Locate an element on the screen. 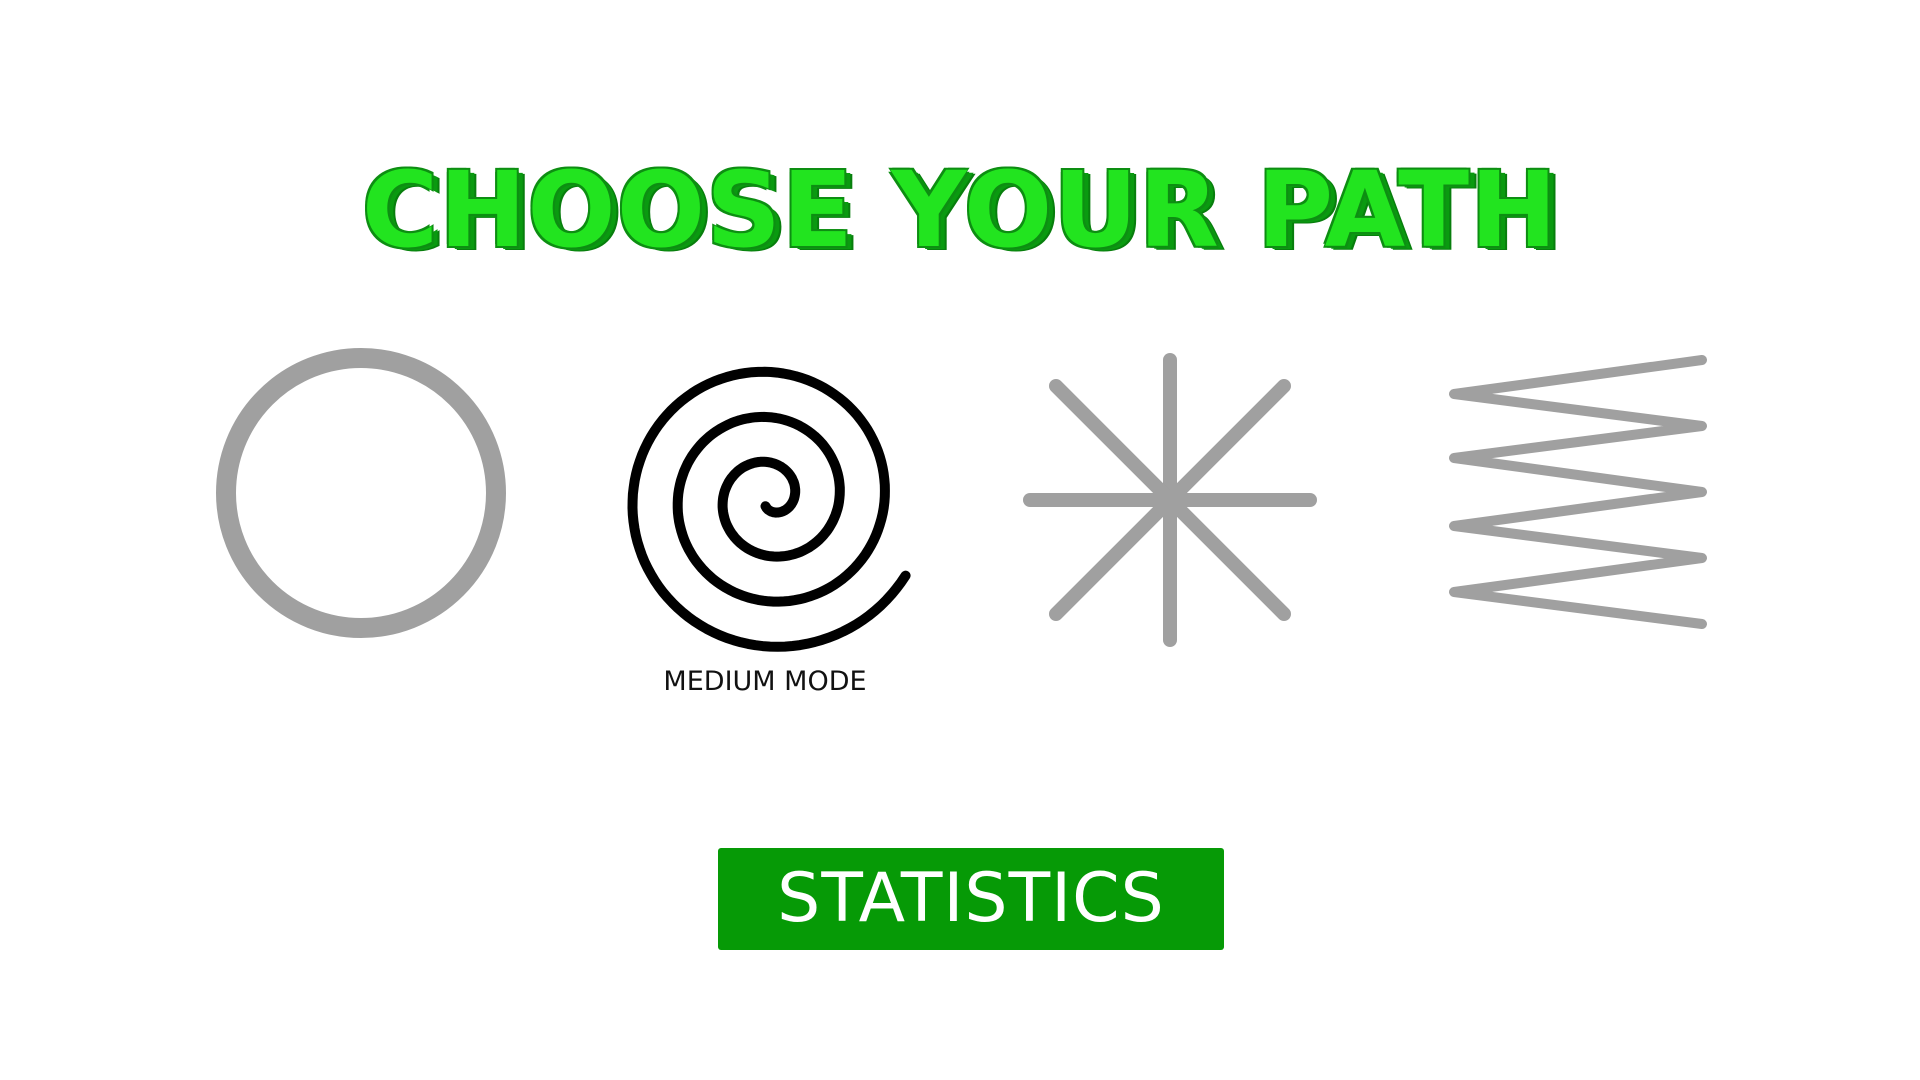 This screenshot has height=1080, width=1920. star-path-icon is located at coordinates (1170, 500).